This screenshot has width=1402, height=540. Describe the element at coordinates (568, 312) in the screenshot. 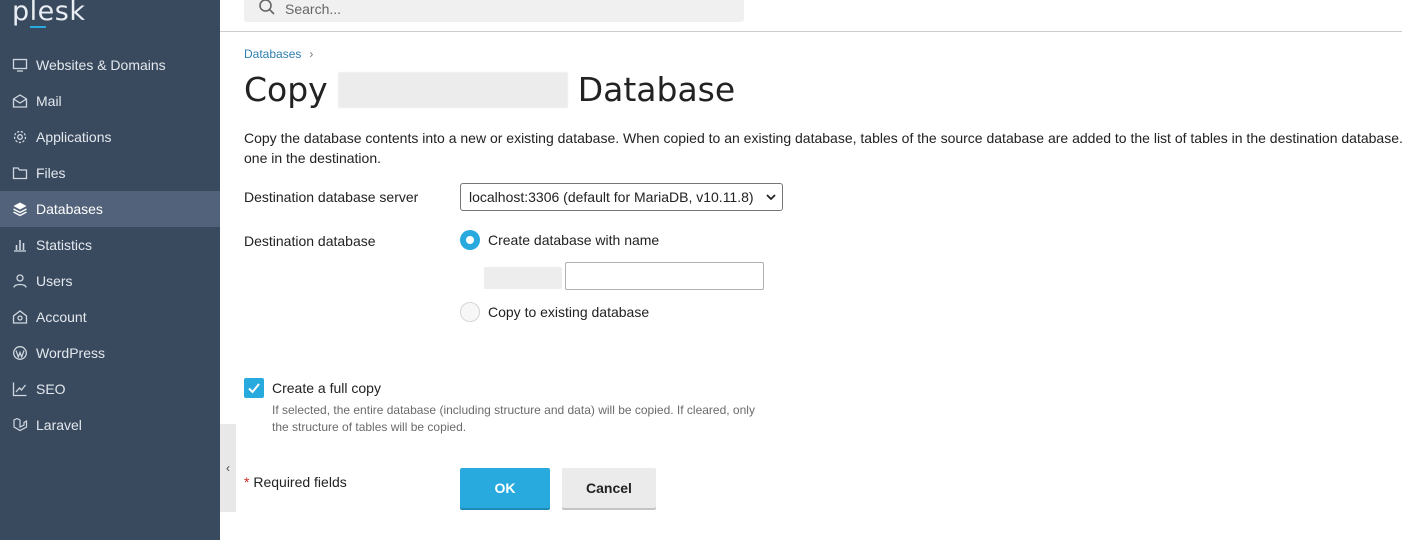

I see `existing-db-label: Copy to existing database` at that location.